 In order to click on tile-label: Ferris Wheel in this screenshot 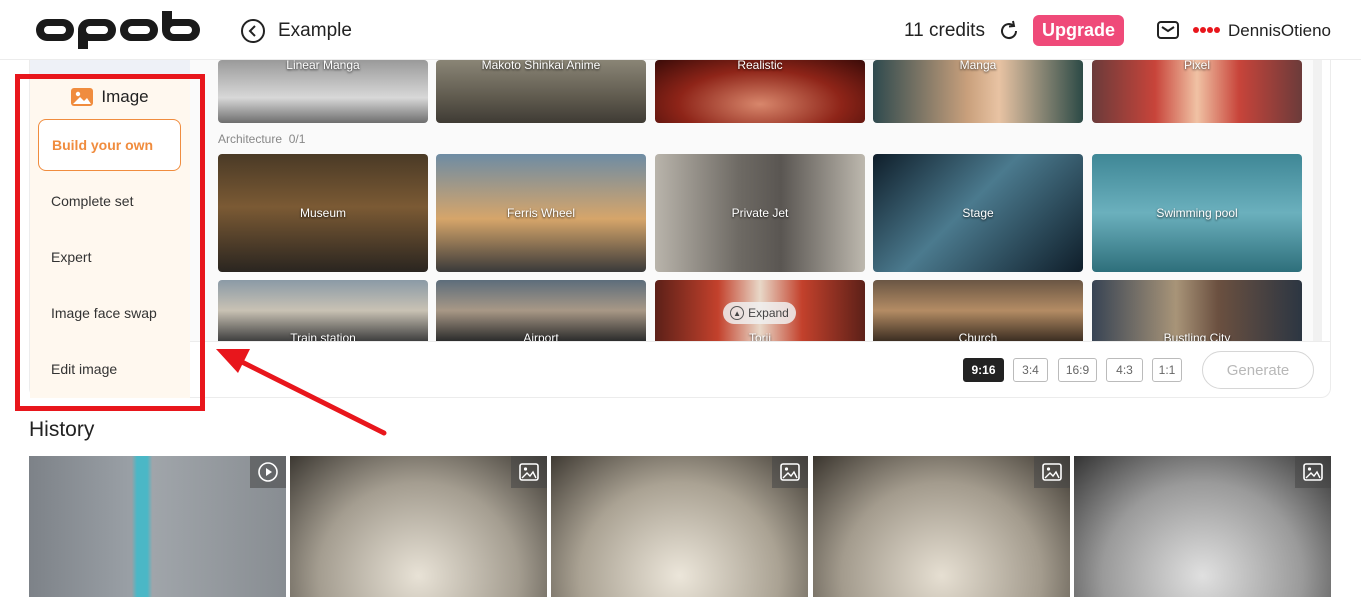, I will do `click(540, 213)`.